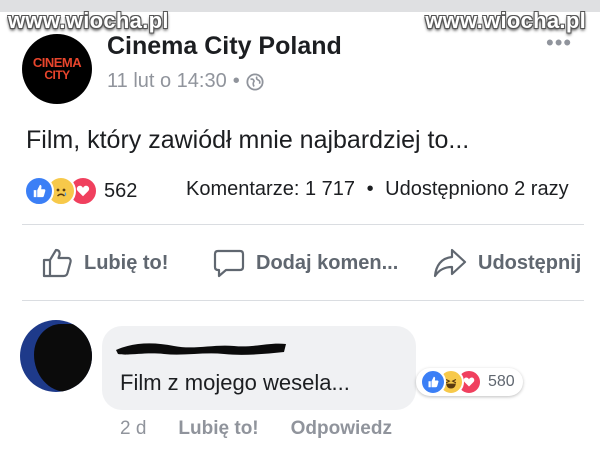 Image resolution: width=600 pixels, height=462 pixels. I want to click on page-avatar: CINEMA CITY, so click(57, 69).